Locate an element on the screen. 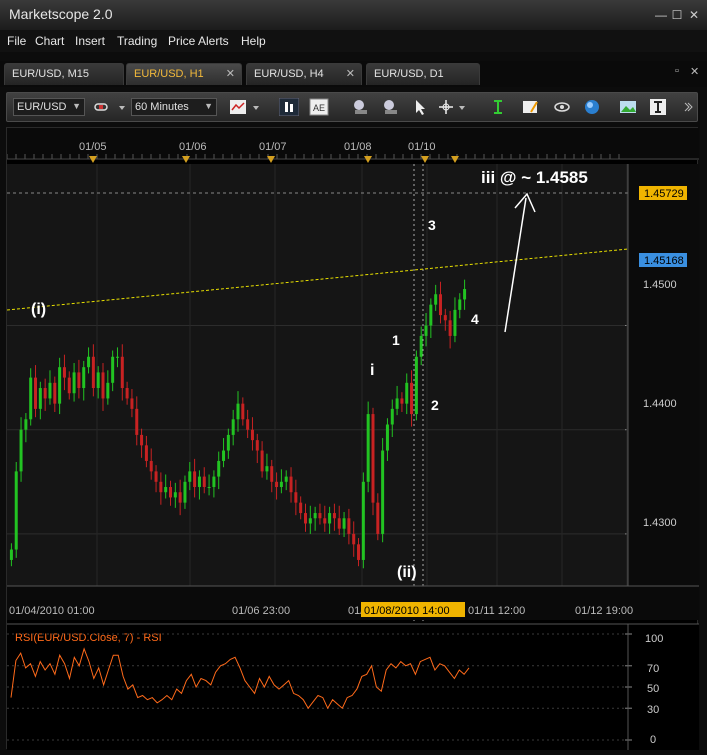 The image size is (707, 755). svg-text: AE is located at coordinates (319, 108).